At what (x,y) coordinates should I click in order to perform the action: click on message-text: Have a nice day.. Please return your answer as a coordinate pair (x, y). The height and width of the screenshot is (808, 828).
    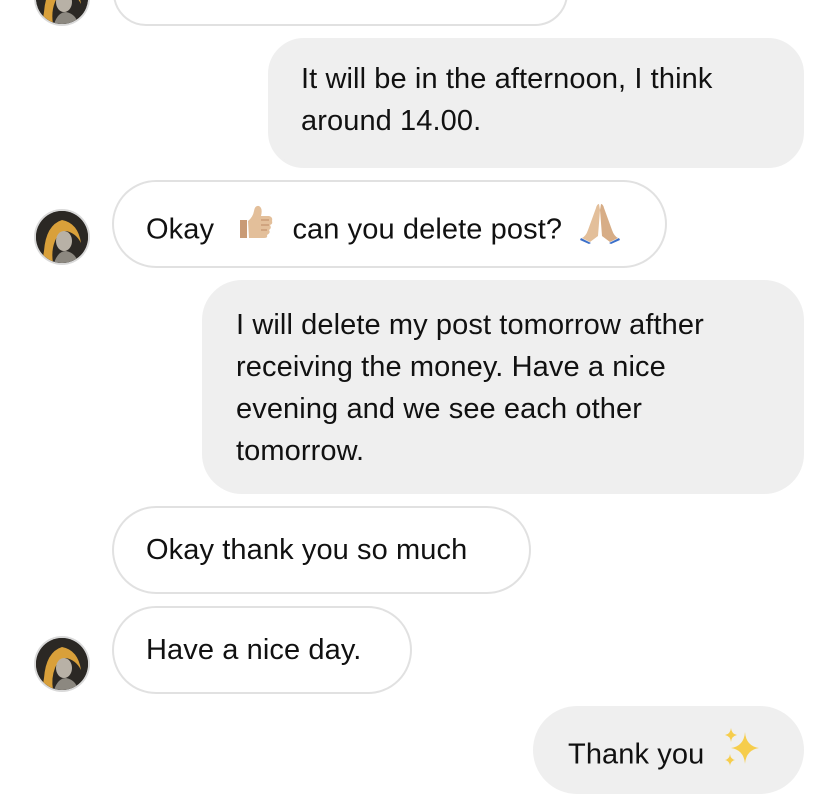
    Looking at the image, I should click on (254, 650).